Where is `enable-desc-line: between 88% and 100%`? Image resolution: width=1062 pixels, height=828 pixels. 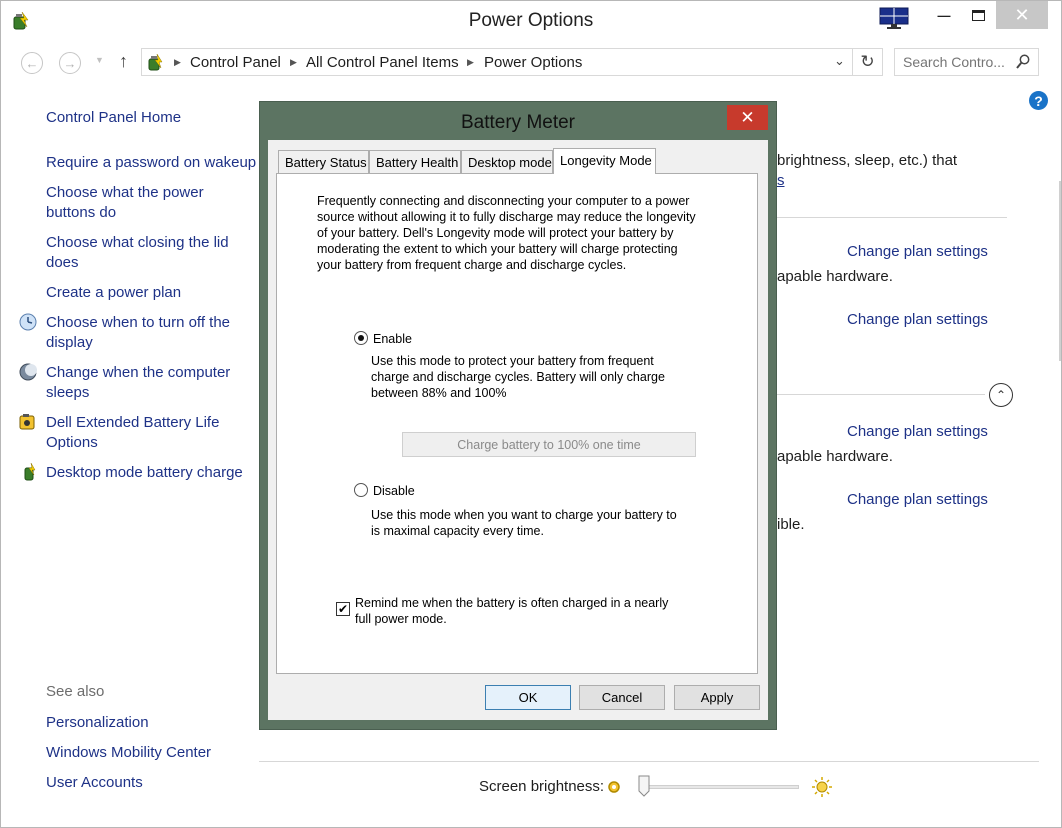 enable-desc-line: between 88% and 100% is located at coordinates (439, 393).